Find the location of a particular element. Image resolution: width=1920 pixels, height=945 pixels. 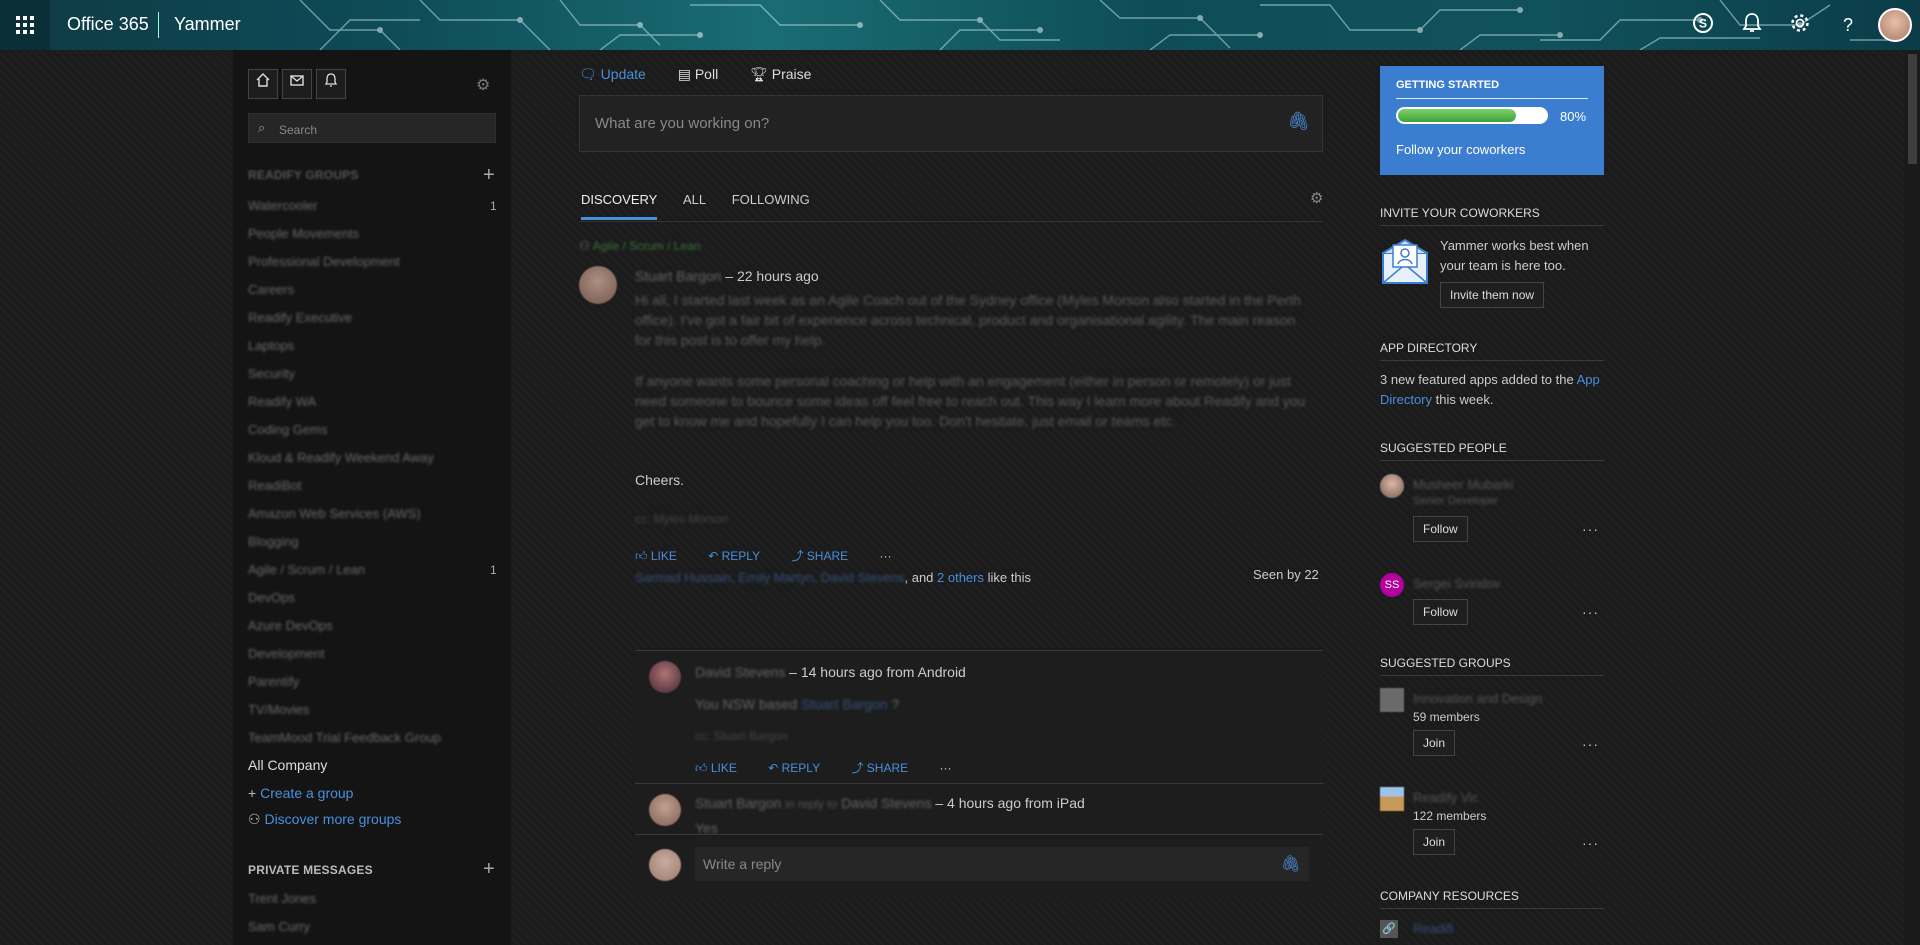

group-item: Kloud & Readify Weekend Away is located at coordinates (341, 457).